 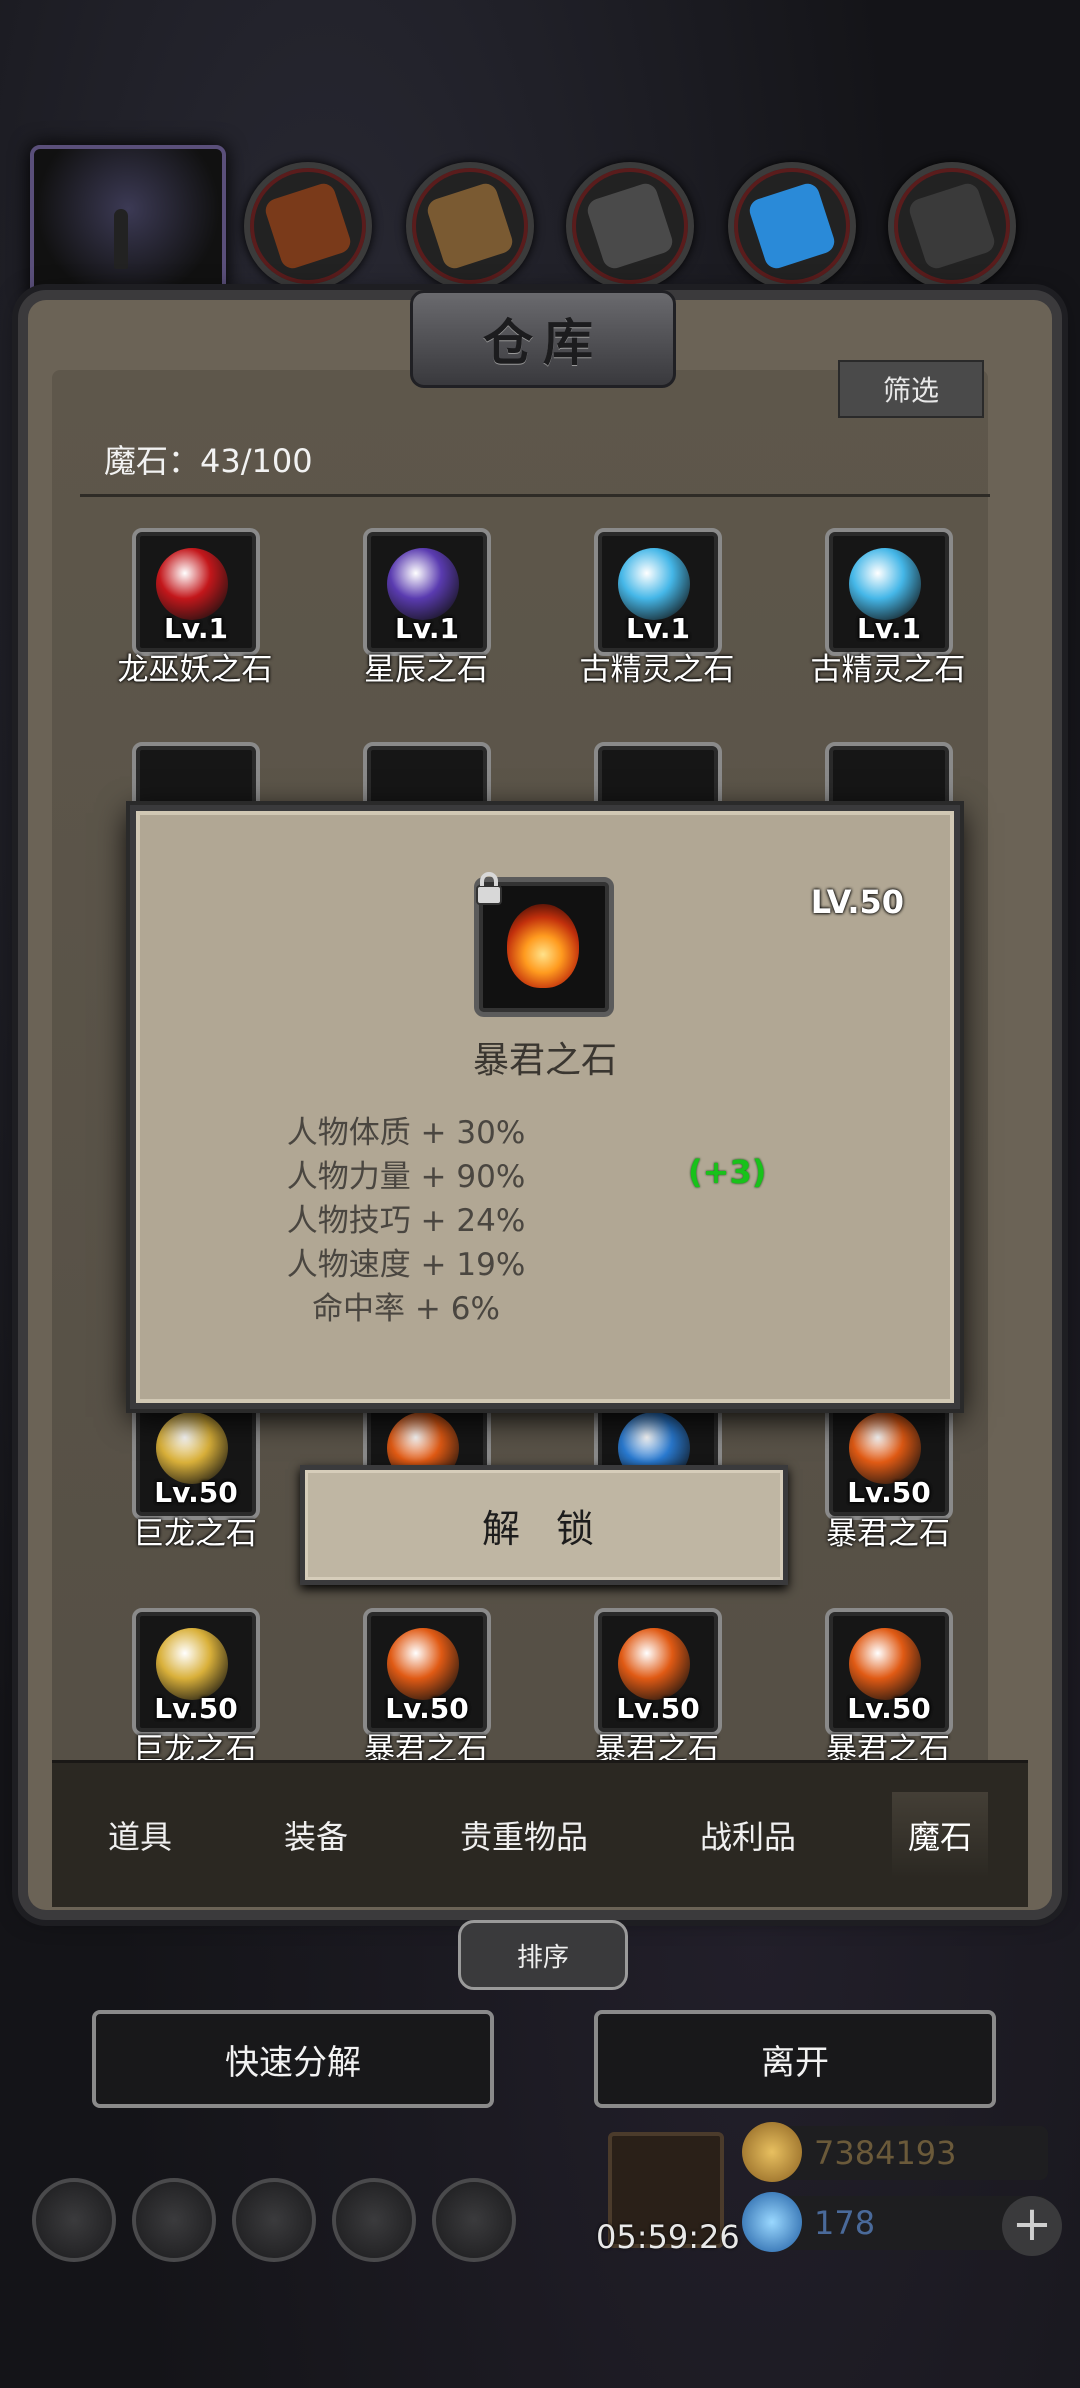 What do you see at coordinates (1032, 2226) in the screenshot?
I see `add-gems-button: +` at bounding box center [1032, 2226].